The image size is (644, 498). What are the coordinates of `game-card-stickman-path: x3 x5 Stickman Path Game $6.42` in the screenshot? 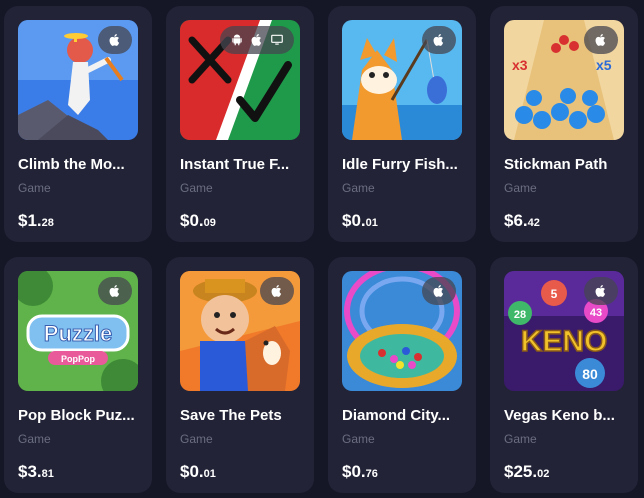 It's located at (564, 124).